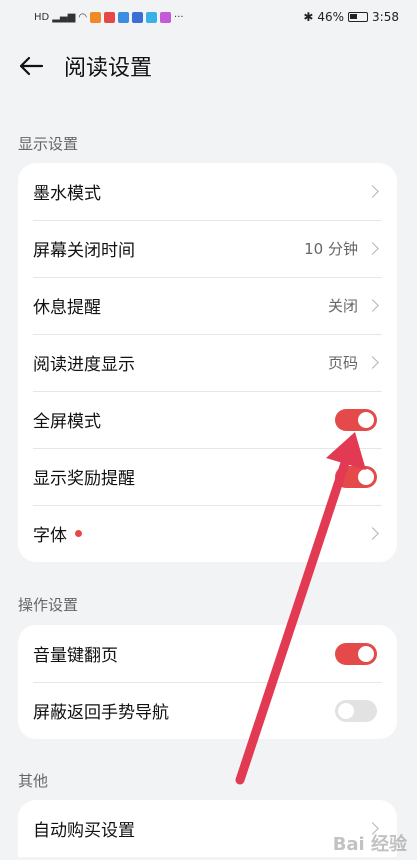 Image resolution: width=417 pixels, height=860 pixels. I want to click on watermark-logo: Bai 经验, so click(369, 844).